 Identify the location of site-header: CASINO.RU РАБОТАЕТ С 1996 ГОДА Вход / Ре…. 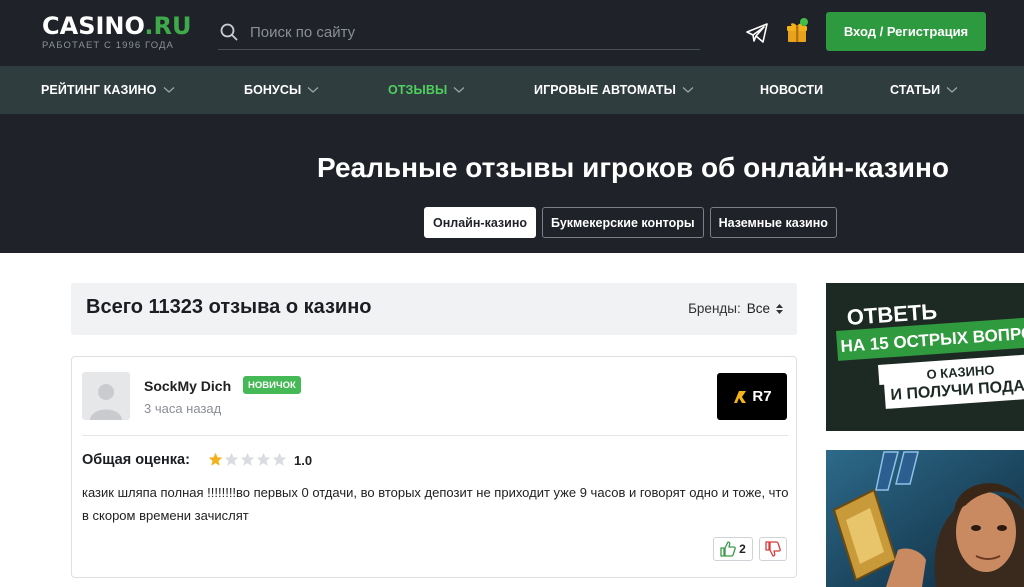
(512, 33).